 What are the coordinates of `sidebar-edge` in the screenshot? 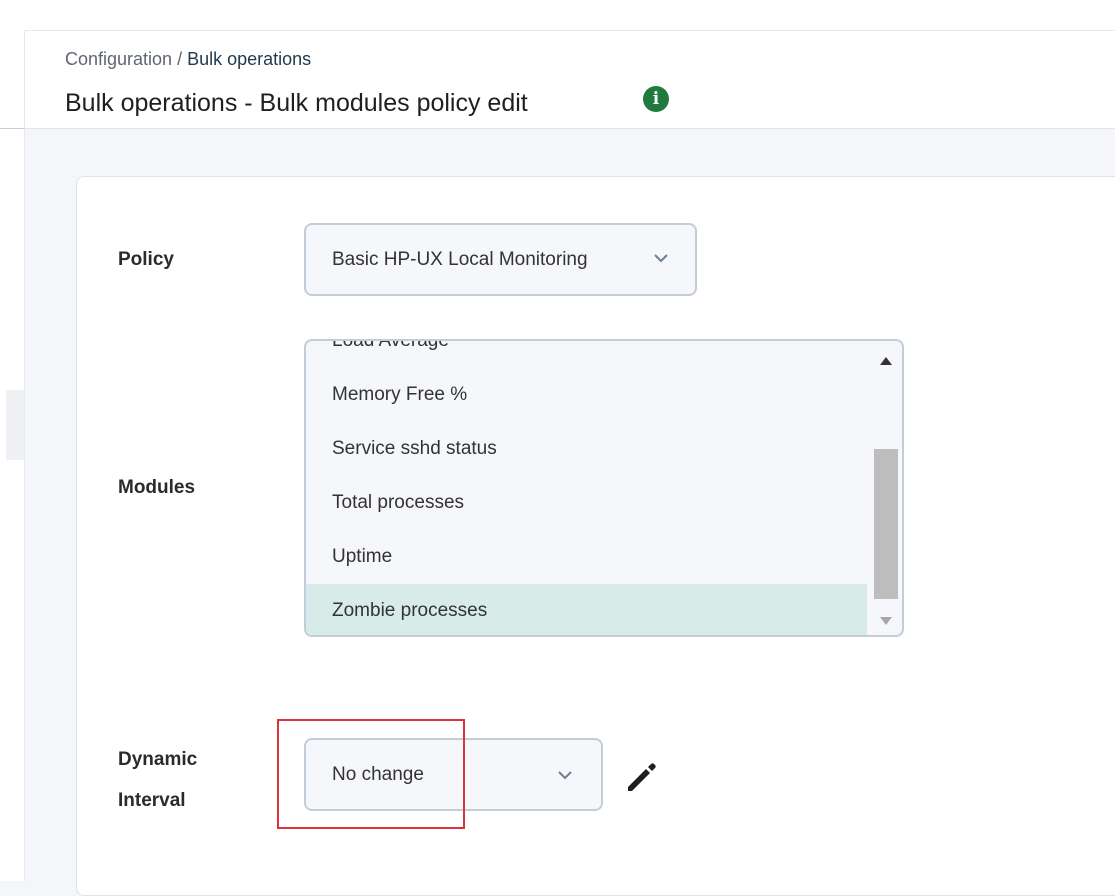 It's located at (12, 455).